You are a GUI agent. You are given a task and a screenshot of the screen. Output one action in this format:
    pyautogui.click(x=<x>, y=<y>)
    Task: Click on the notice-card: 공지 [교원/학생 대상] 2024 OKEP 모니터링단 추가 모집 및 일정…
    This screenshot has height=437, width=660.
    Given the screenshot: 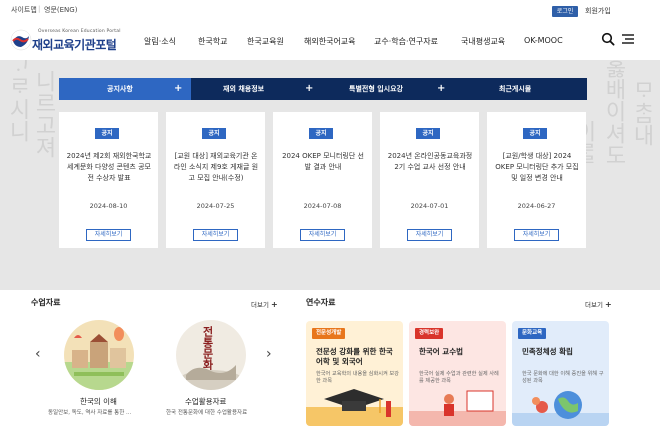 What is the action you would take?
    pyautogui.click(x=536, y=180)
    